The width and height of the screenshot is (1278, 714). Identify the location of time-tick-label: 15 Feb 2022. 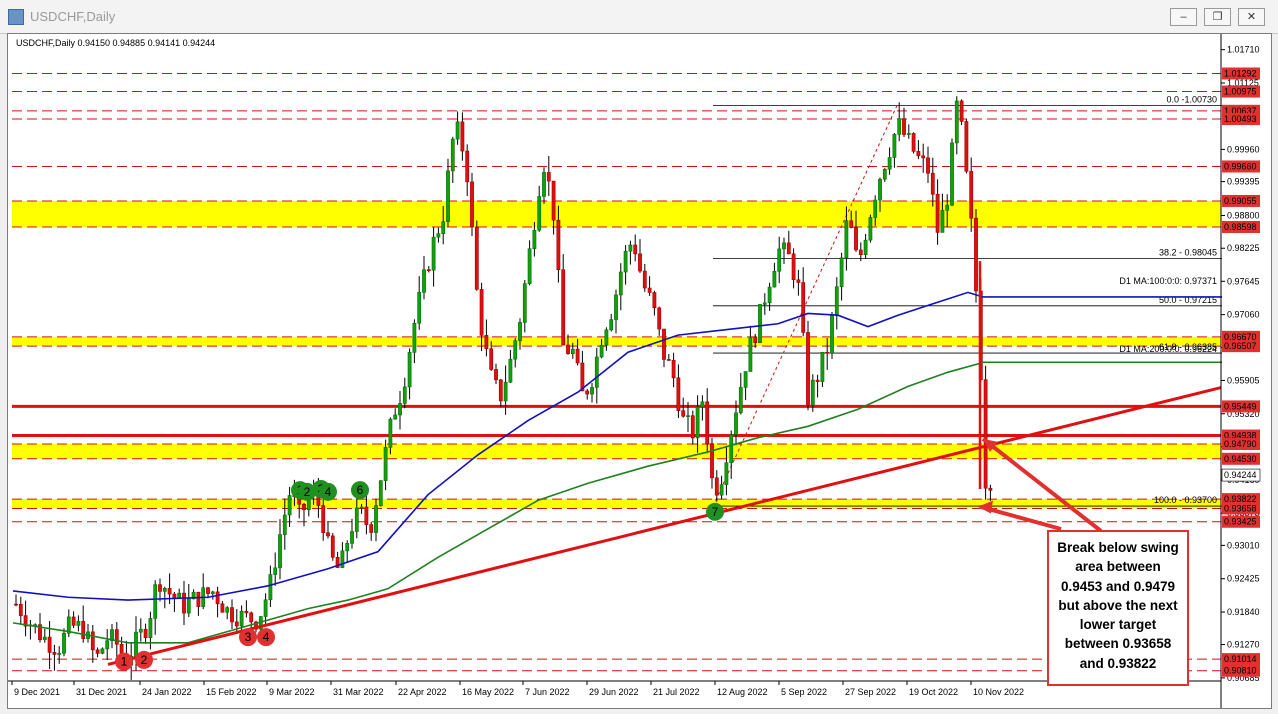
(231, 692).